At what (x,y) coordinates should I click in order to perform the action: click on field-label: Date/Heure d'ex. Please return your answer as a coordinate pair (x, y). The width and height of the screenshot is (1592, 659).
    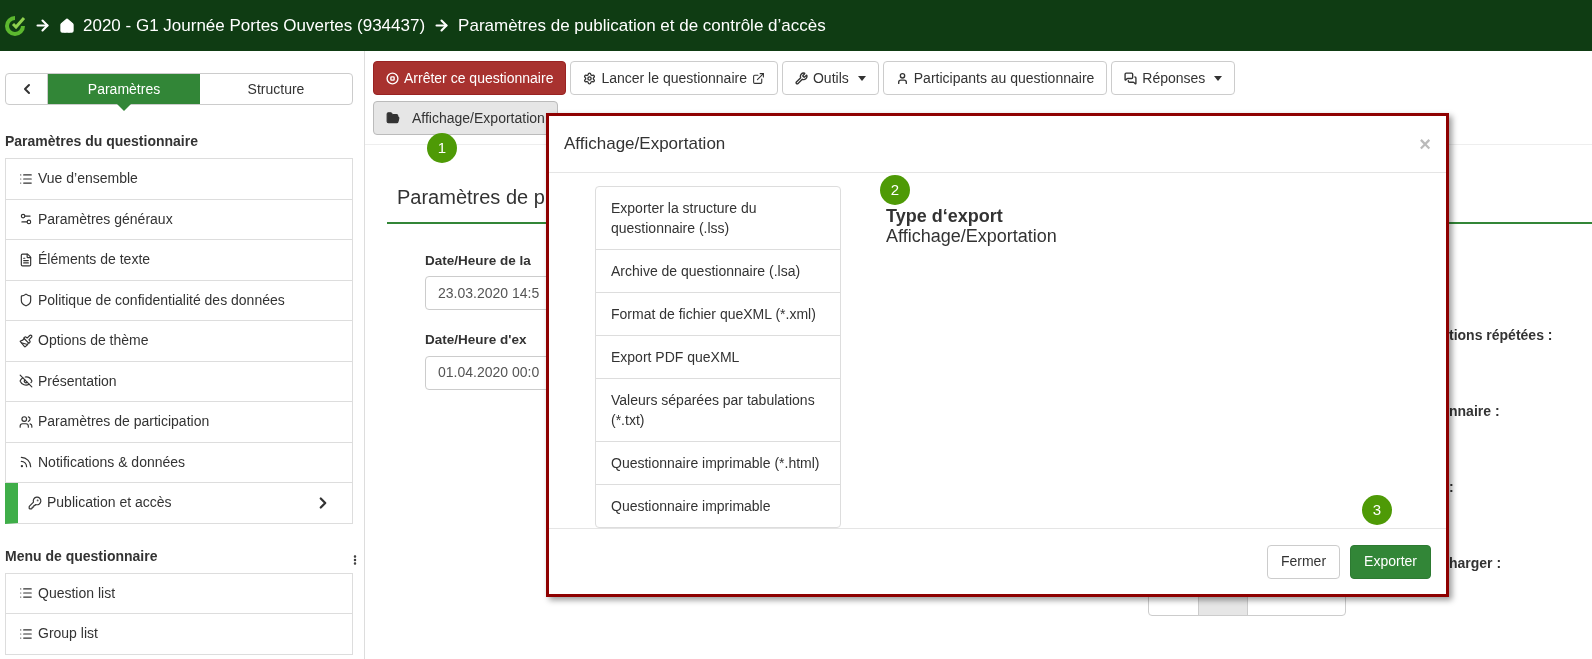
    Looking at the image, I should click on (476, 340).